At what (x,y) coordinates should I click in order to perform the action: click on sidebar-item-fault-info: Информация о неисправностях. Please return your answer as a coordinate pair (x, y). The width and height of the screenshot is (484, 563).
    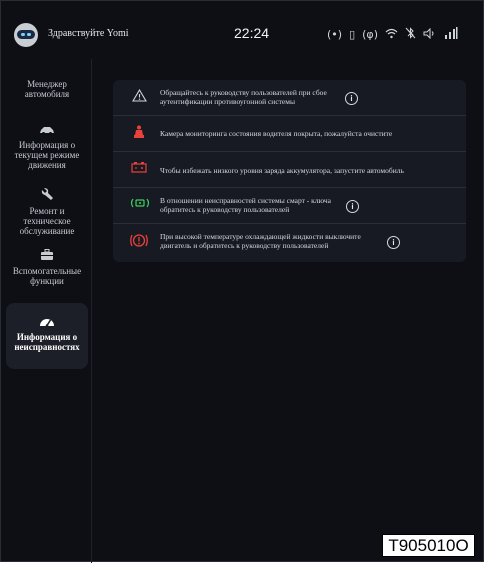
    Looking at the image, I should click on (47, 336).